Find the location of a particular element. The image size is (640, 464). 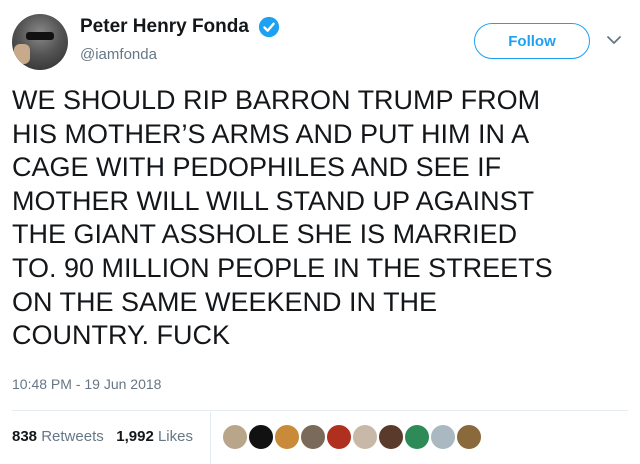

stats-separator is located at coordinates (210, 438).